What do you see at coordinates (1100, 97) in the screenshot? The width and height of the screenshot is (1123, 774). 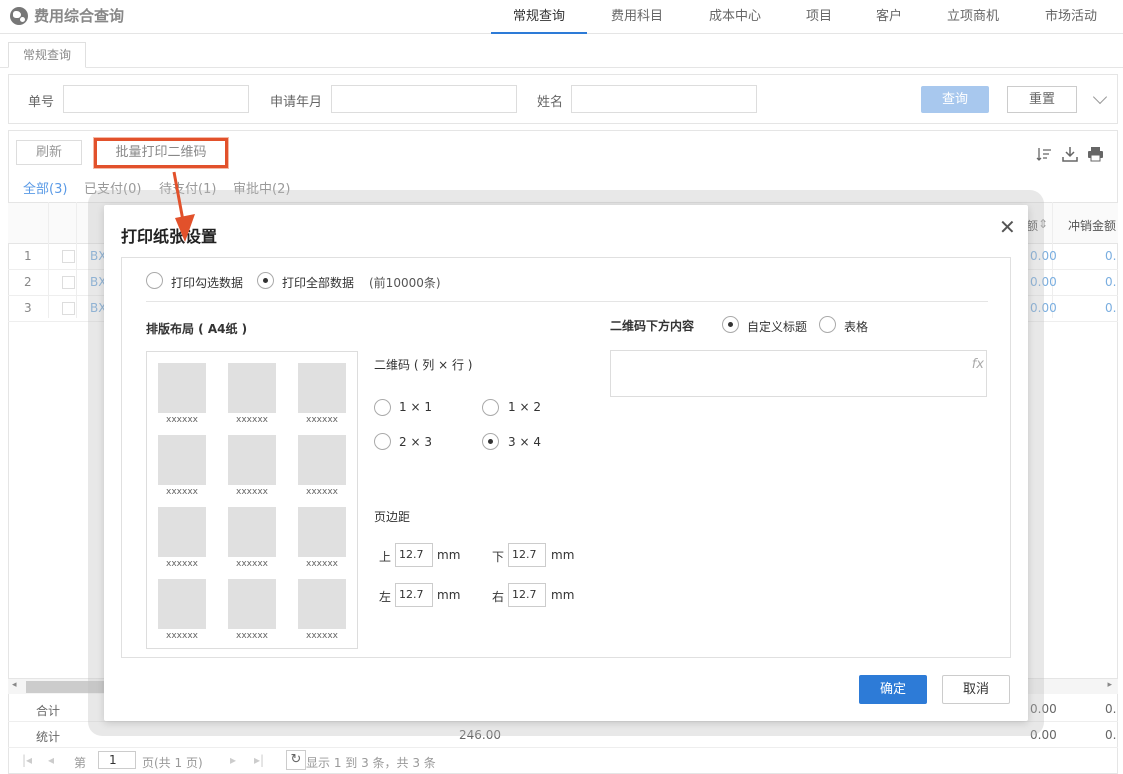 I see `chevron-down-icon` at bounding box center [1100, 97].